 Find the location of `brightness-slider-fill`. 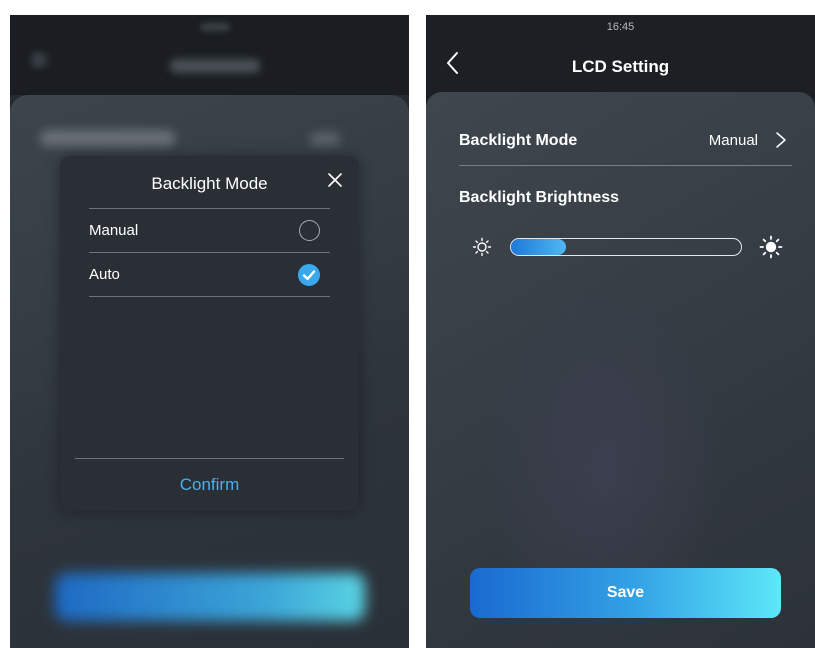

brightness-slider-fill is located at coordinates (539, 247).